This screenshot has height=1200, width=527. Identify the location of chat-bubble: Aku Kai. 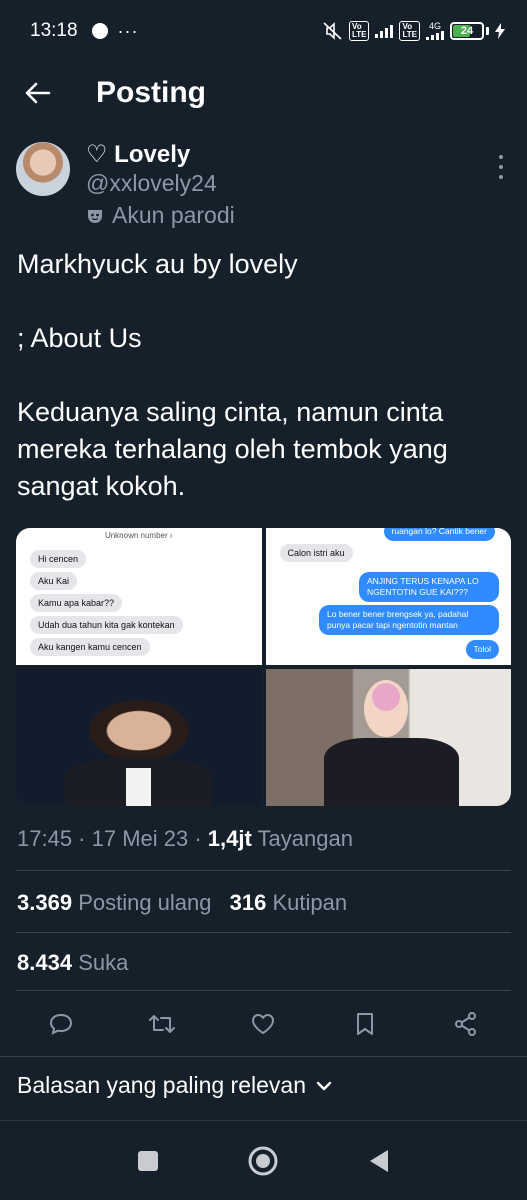
(54, 581).